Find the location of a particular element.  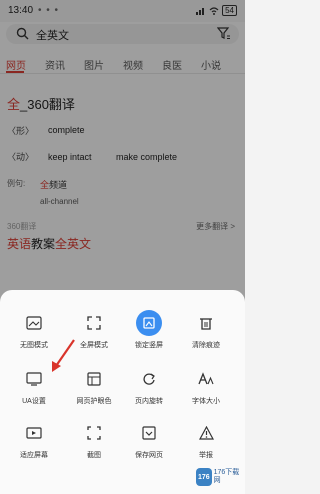

screenshot-label: 截图 is located at coordinates (94, 455).